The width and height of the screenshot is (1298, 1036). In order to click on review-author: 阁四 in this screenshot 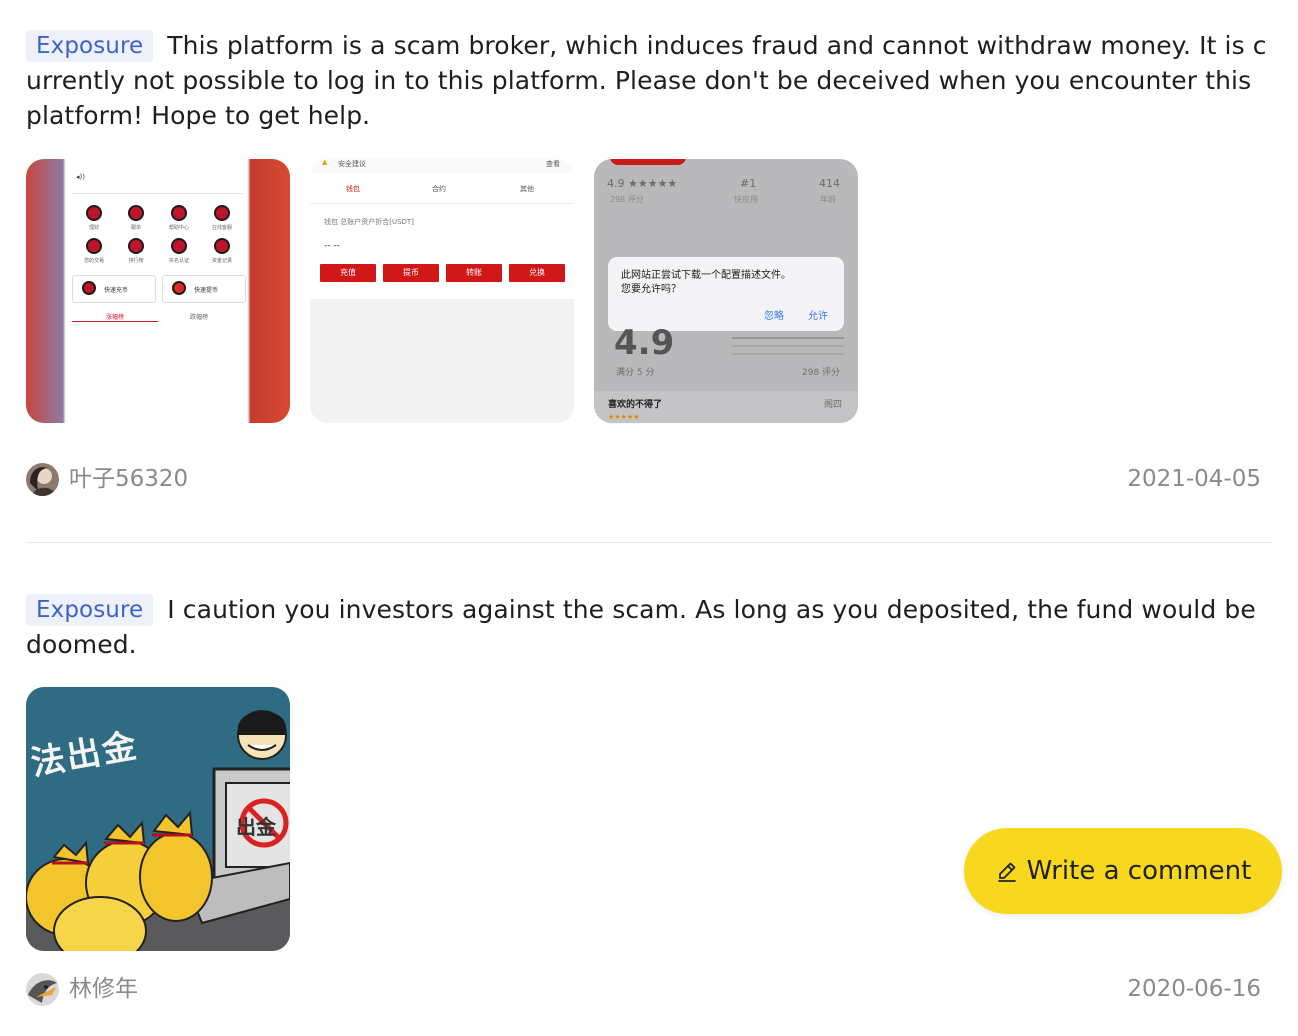, I will do `click(833, 405)`.